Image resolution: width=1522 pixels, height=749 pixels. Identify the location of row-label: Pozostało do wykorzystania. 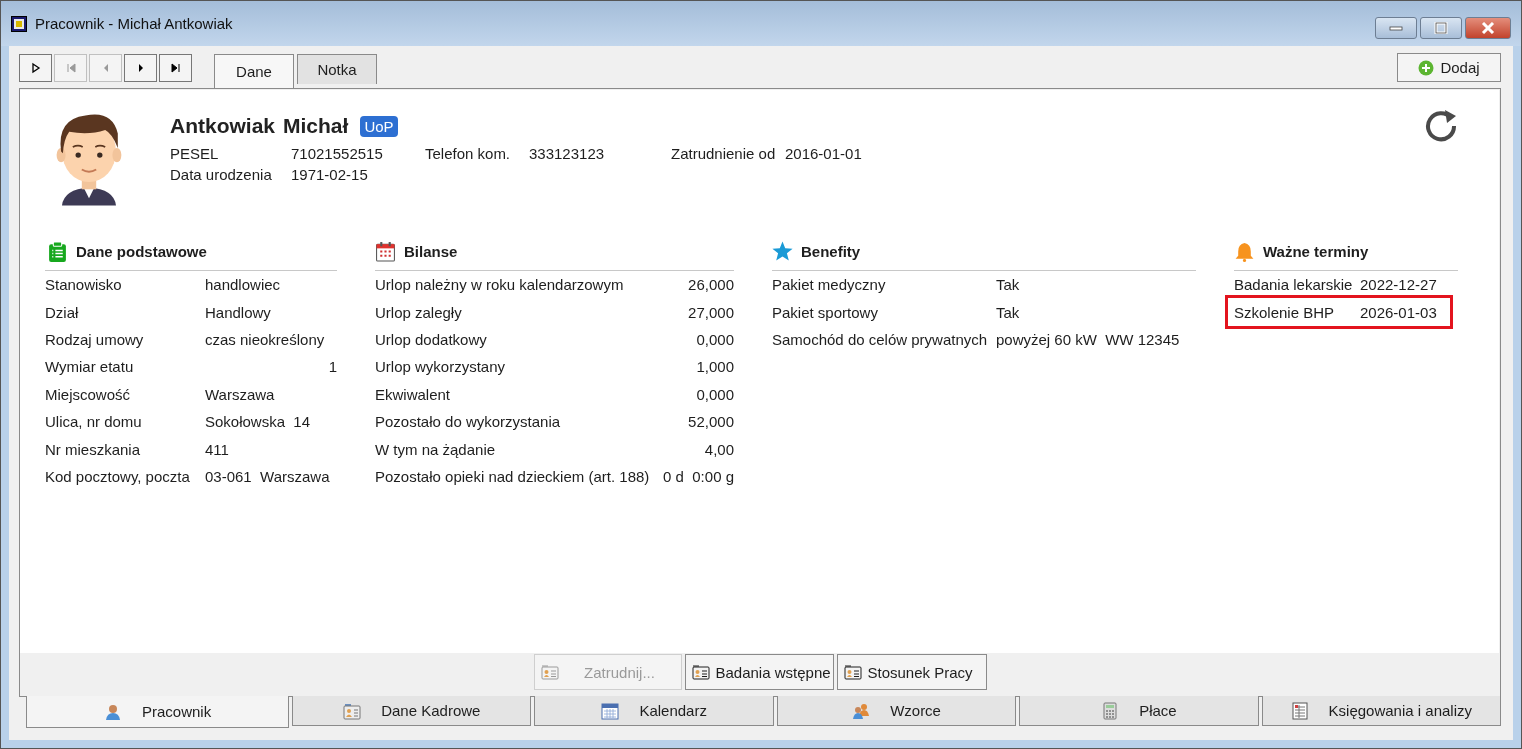
(468, 422).